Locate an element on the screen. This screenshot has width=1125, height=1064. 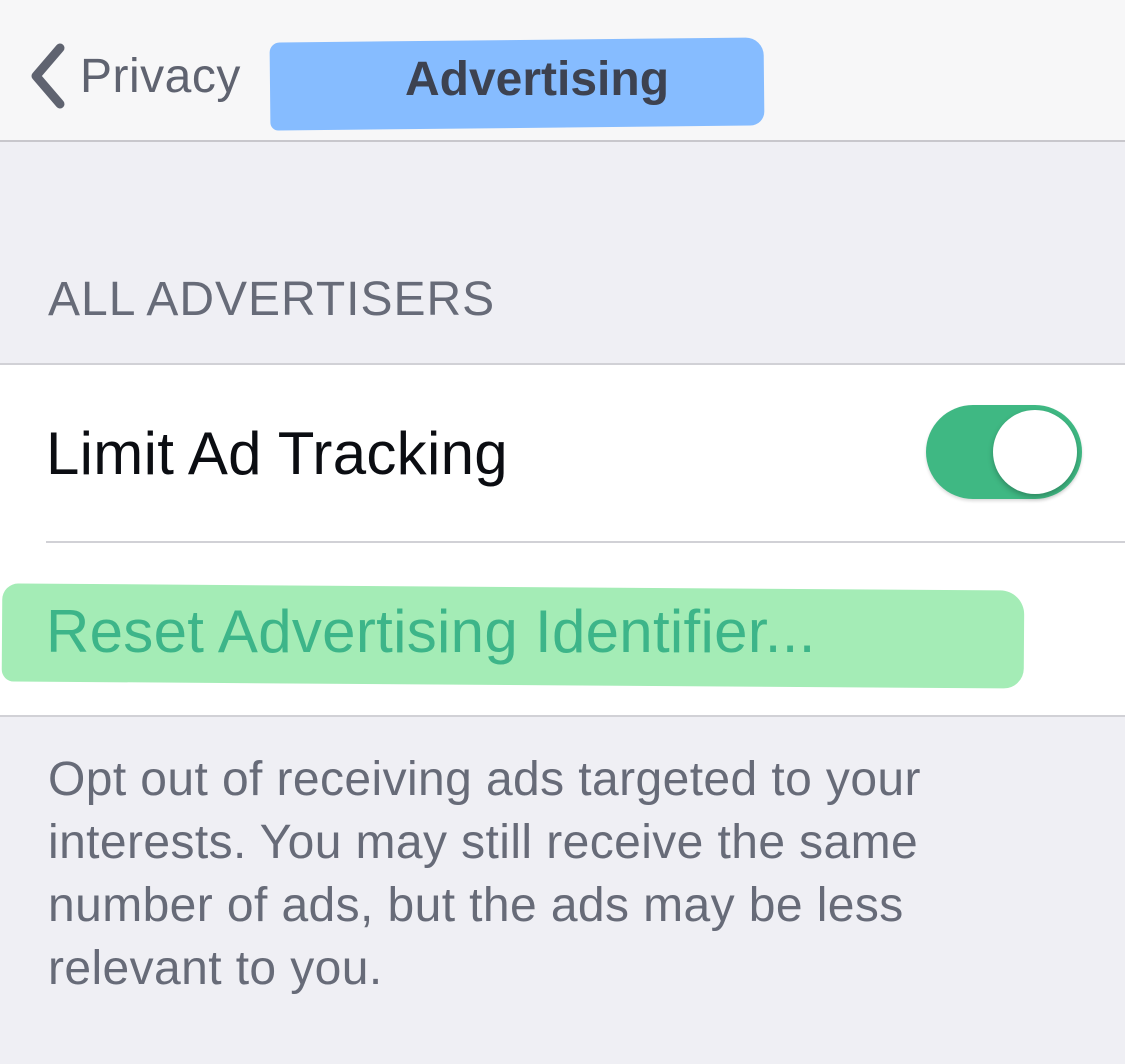
back-button: Privacy is located at coordinates (133, 76).